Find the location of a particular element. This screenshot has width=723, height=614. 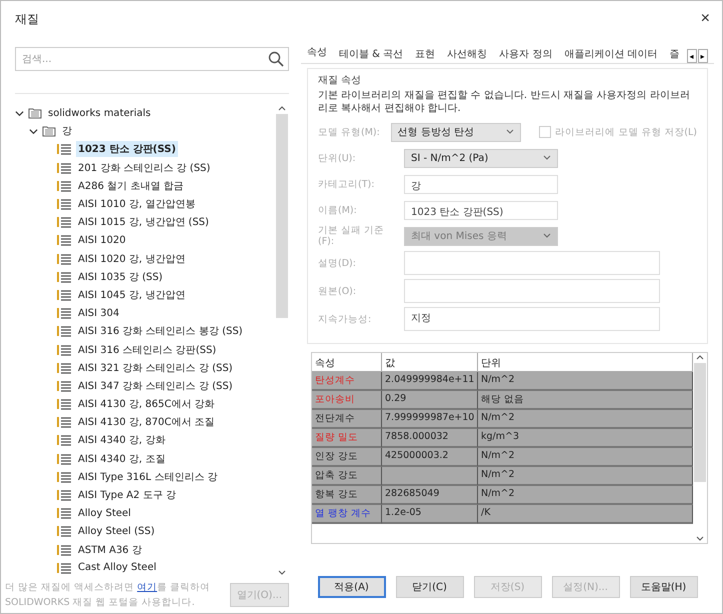

table-cell: 7.999999987e+10 is located at coordinates (430, 419).